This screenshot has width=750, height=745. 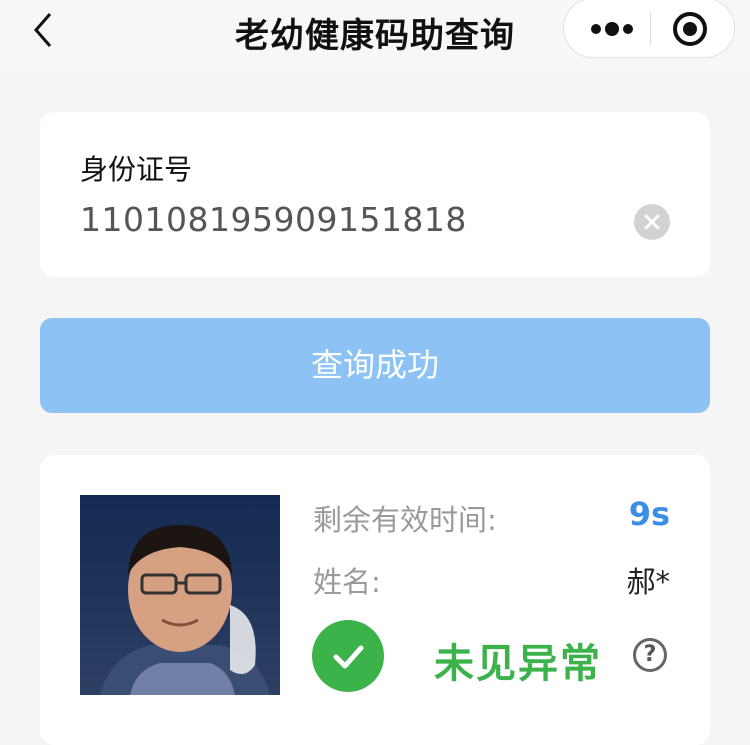 What do you see at coordinates (136, 169) in the screenshot?
I see `id-number-label: 身份证号` at bounding box center [136, 169].